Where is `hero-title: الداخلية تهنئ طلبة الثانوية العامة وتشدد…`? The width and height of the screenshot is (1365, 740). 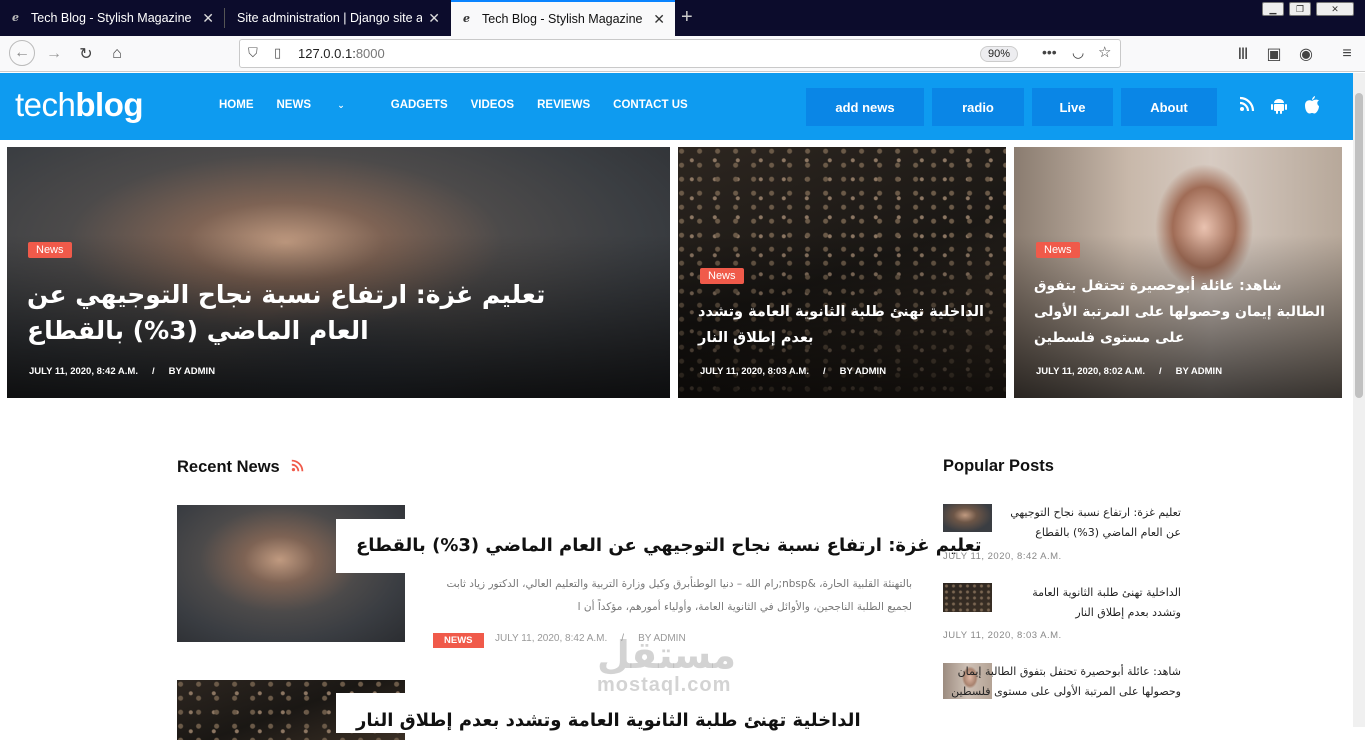 hero-title: الداخلية تهنئ طلبة الثانوية العامة وتشدد… is located at coordinates (848, 325).